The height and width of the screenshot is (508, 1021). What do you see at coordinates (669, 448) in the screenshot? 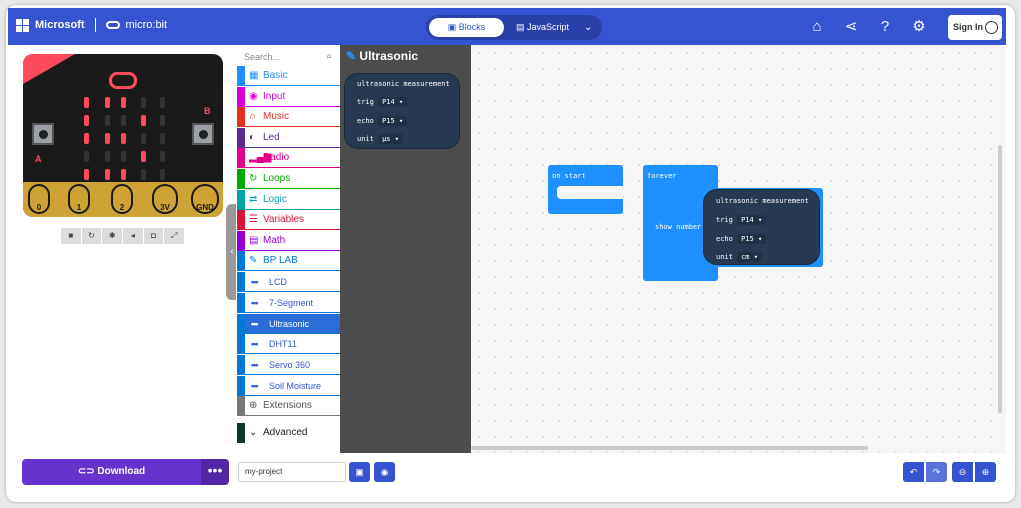
I see `workspace-horizontal-scrollbar` at bounding box center [669, 448].